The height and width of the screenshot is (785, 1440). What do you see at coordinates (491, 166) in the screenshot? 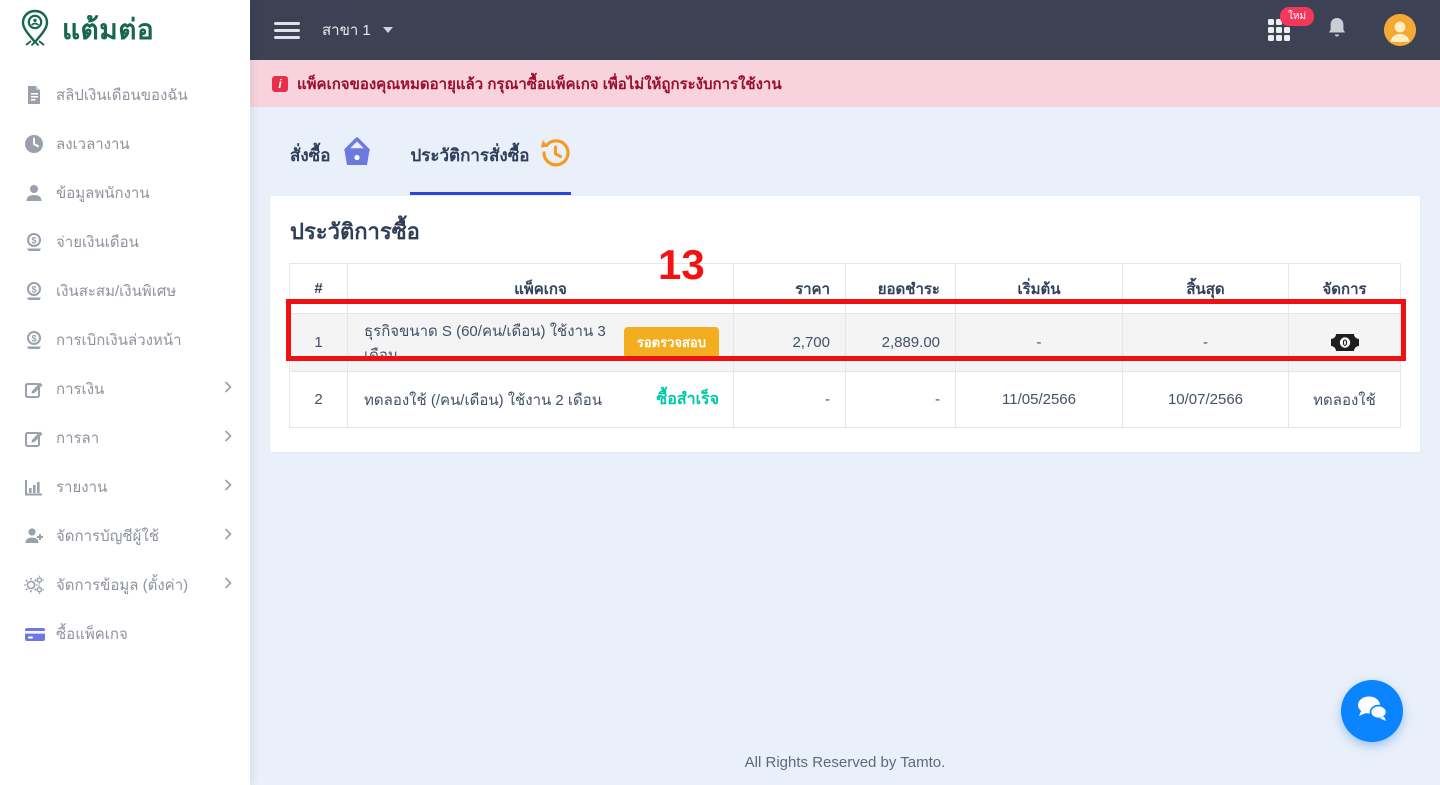
I see `tab-purchase-history: ประวัติการสั่งซื้อ` at bounding box center [491, 166].